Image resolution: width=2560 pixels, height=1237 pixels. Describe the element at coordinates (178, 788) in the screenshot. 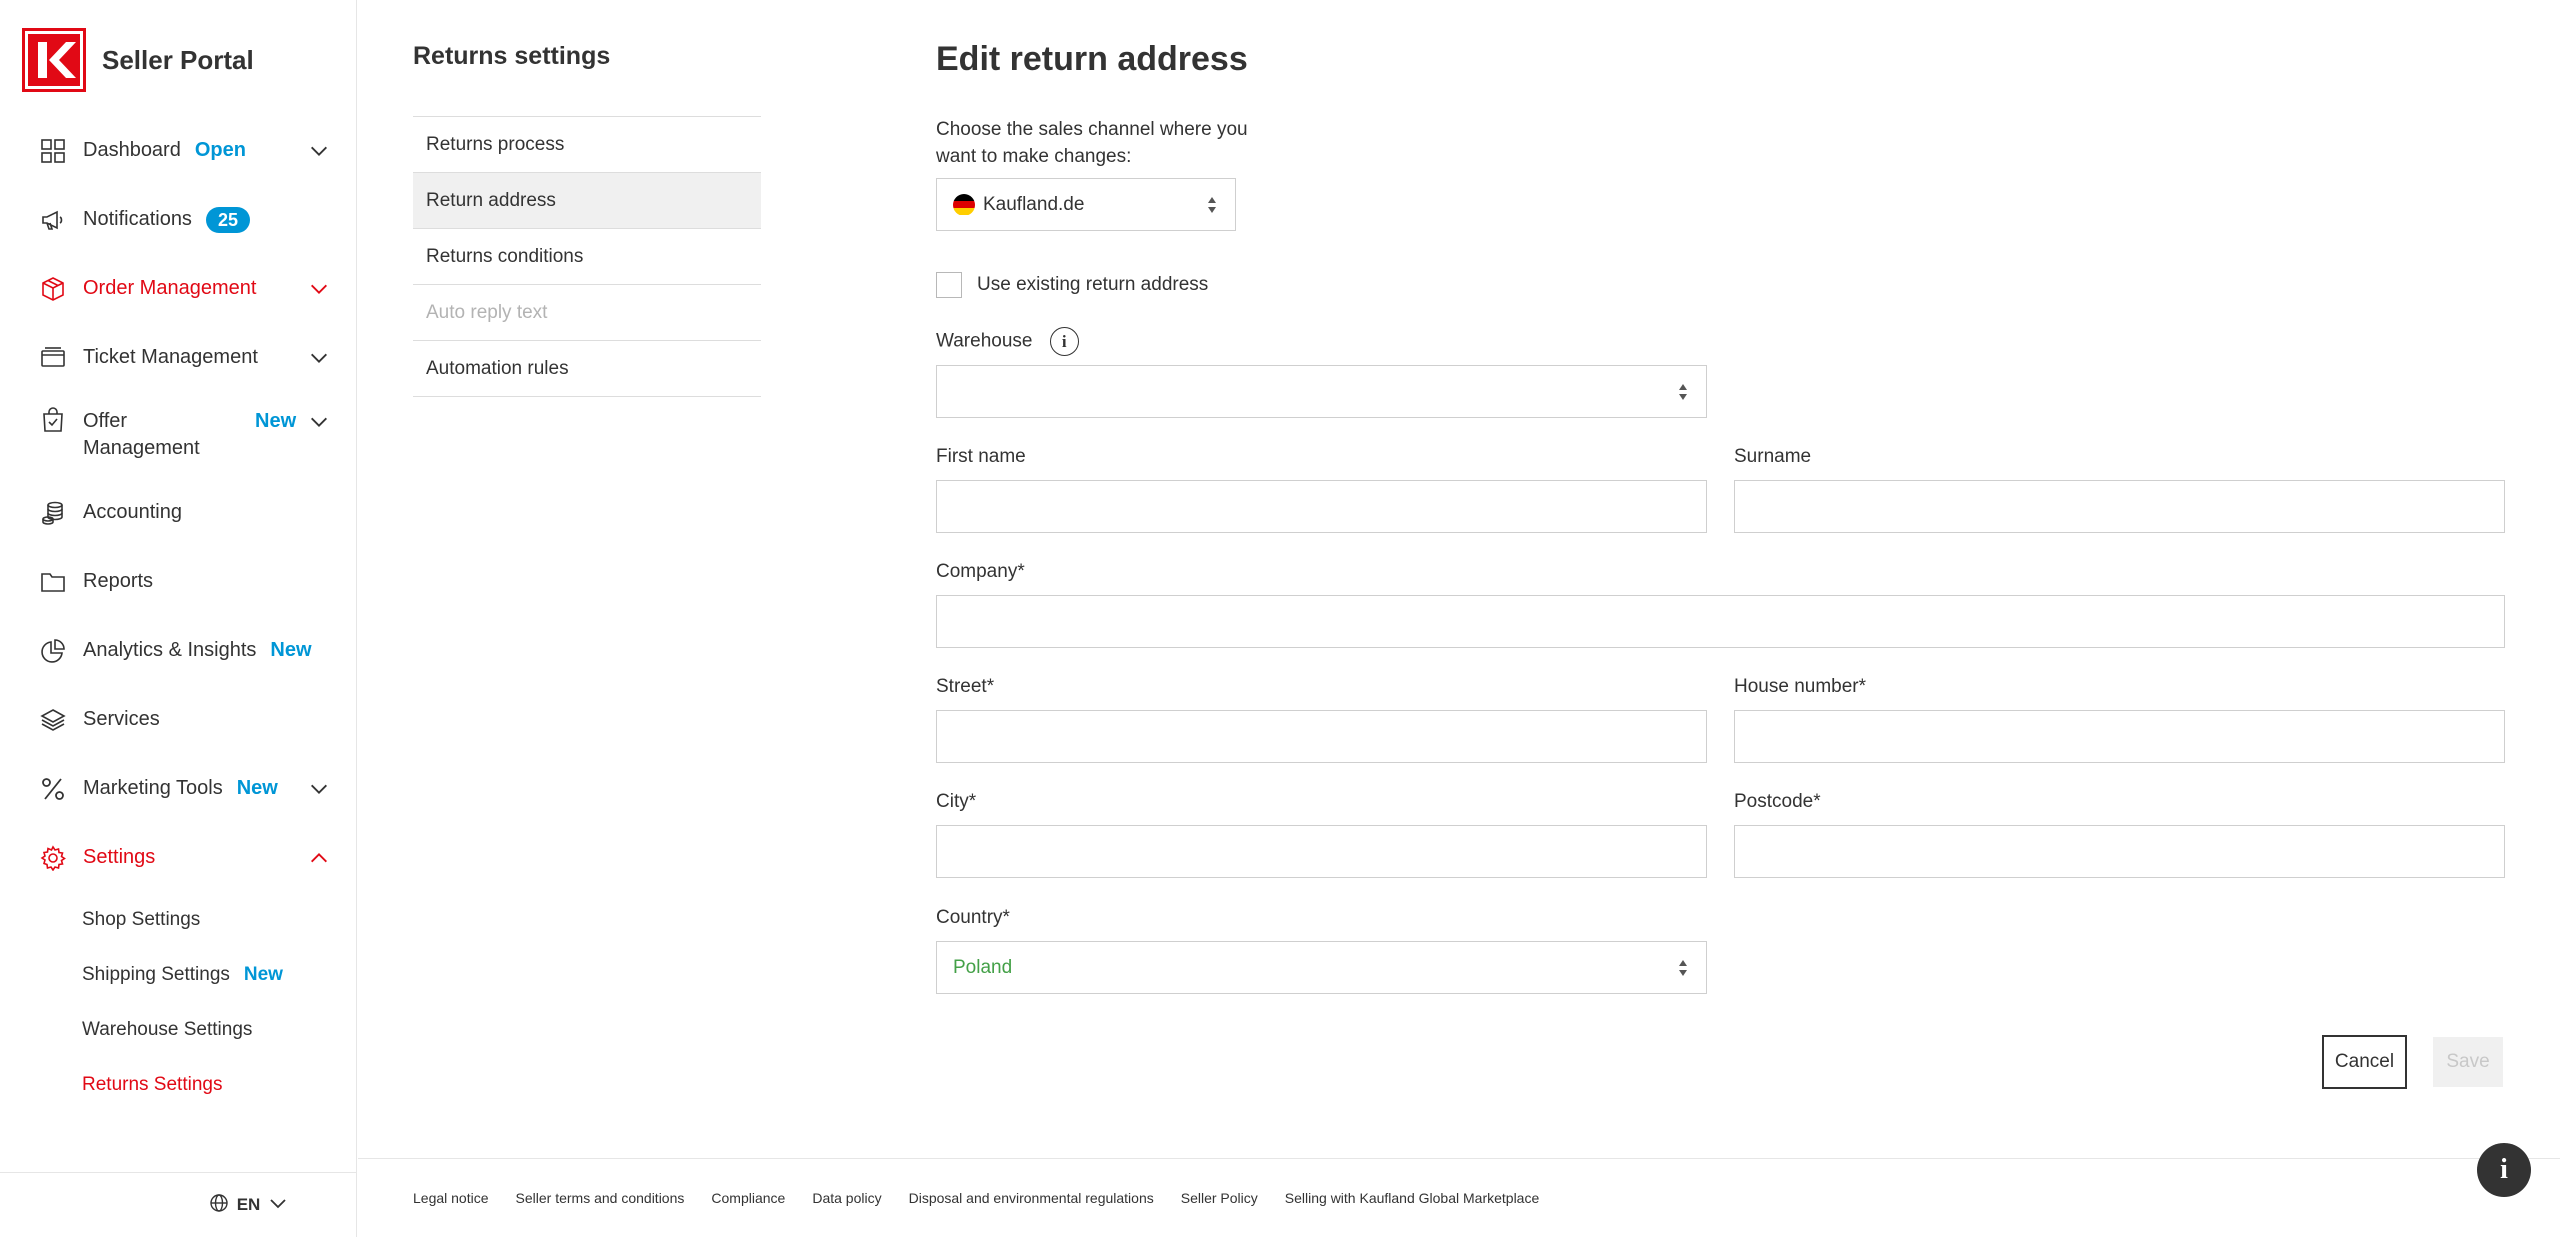

I see `nav-marketing-tools: Marketing Tools New` at that location.